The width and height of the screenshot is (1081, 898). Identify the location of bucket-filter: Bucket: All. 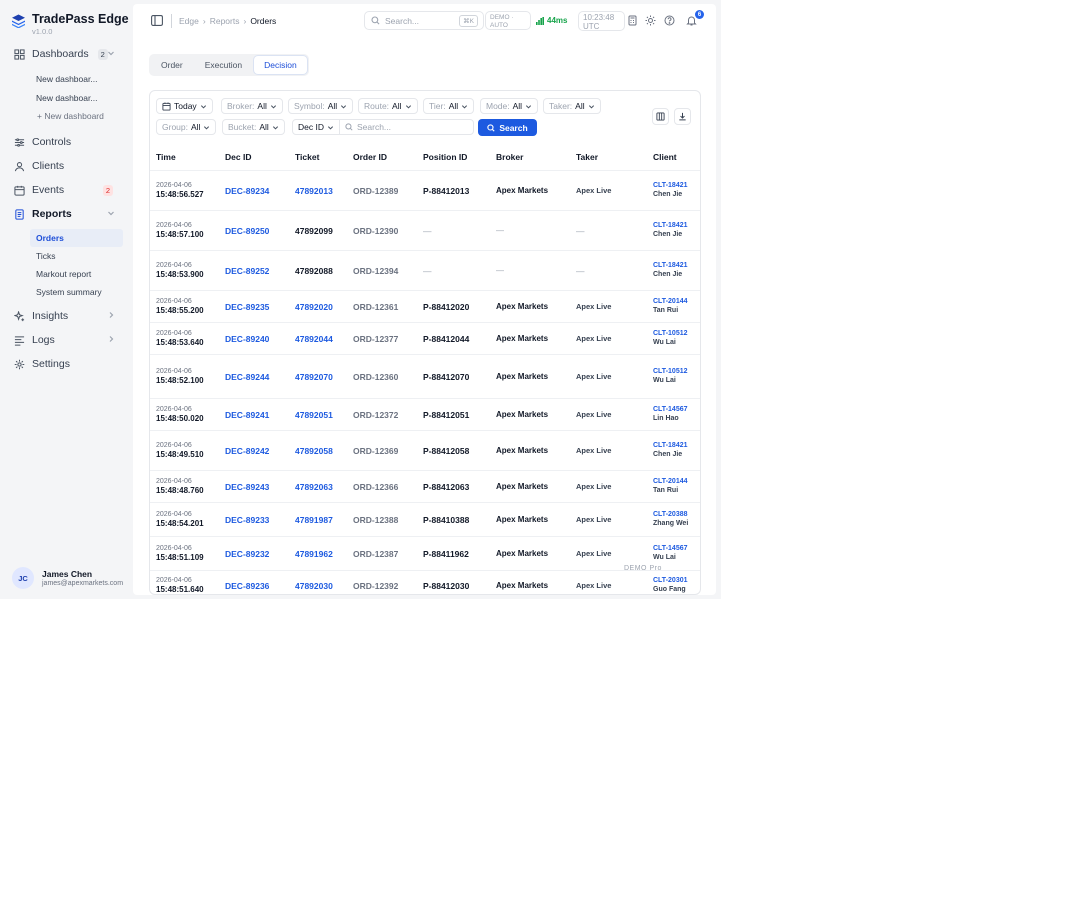
(253, 127).